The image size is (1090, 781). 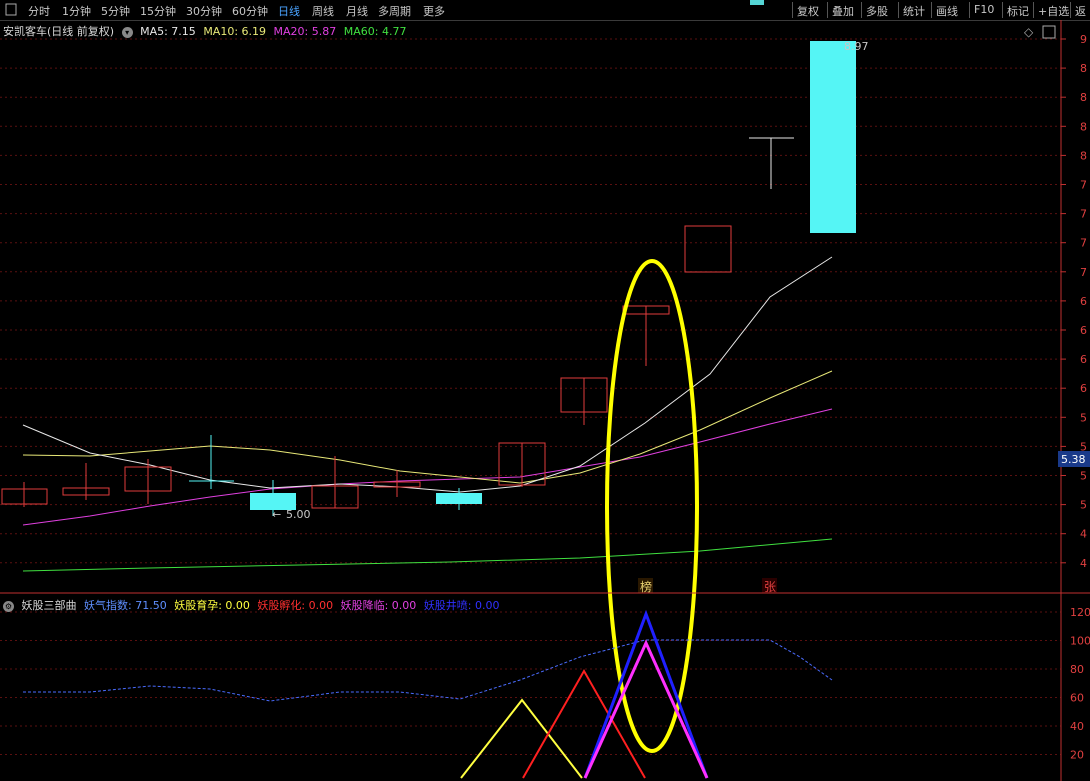 I want to click on highlight-ellipse, so click(x=652, y=506).